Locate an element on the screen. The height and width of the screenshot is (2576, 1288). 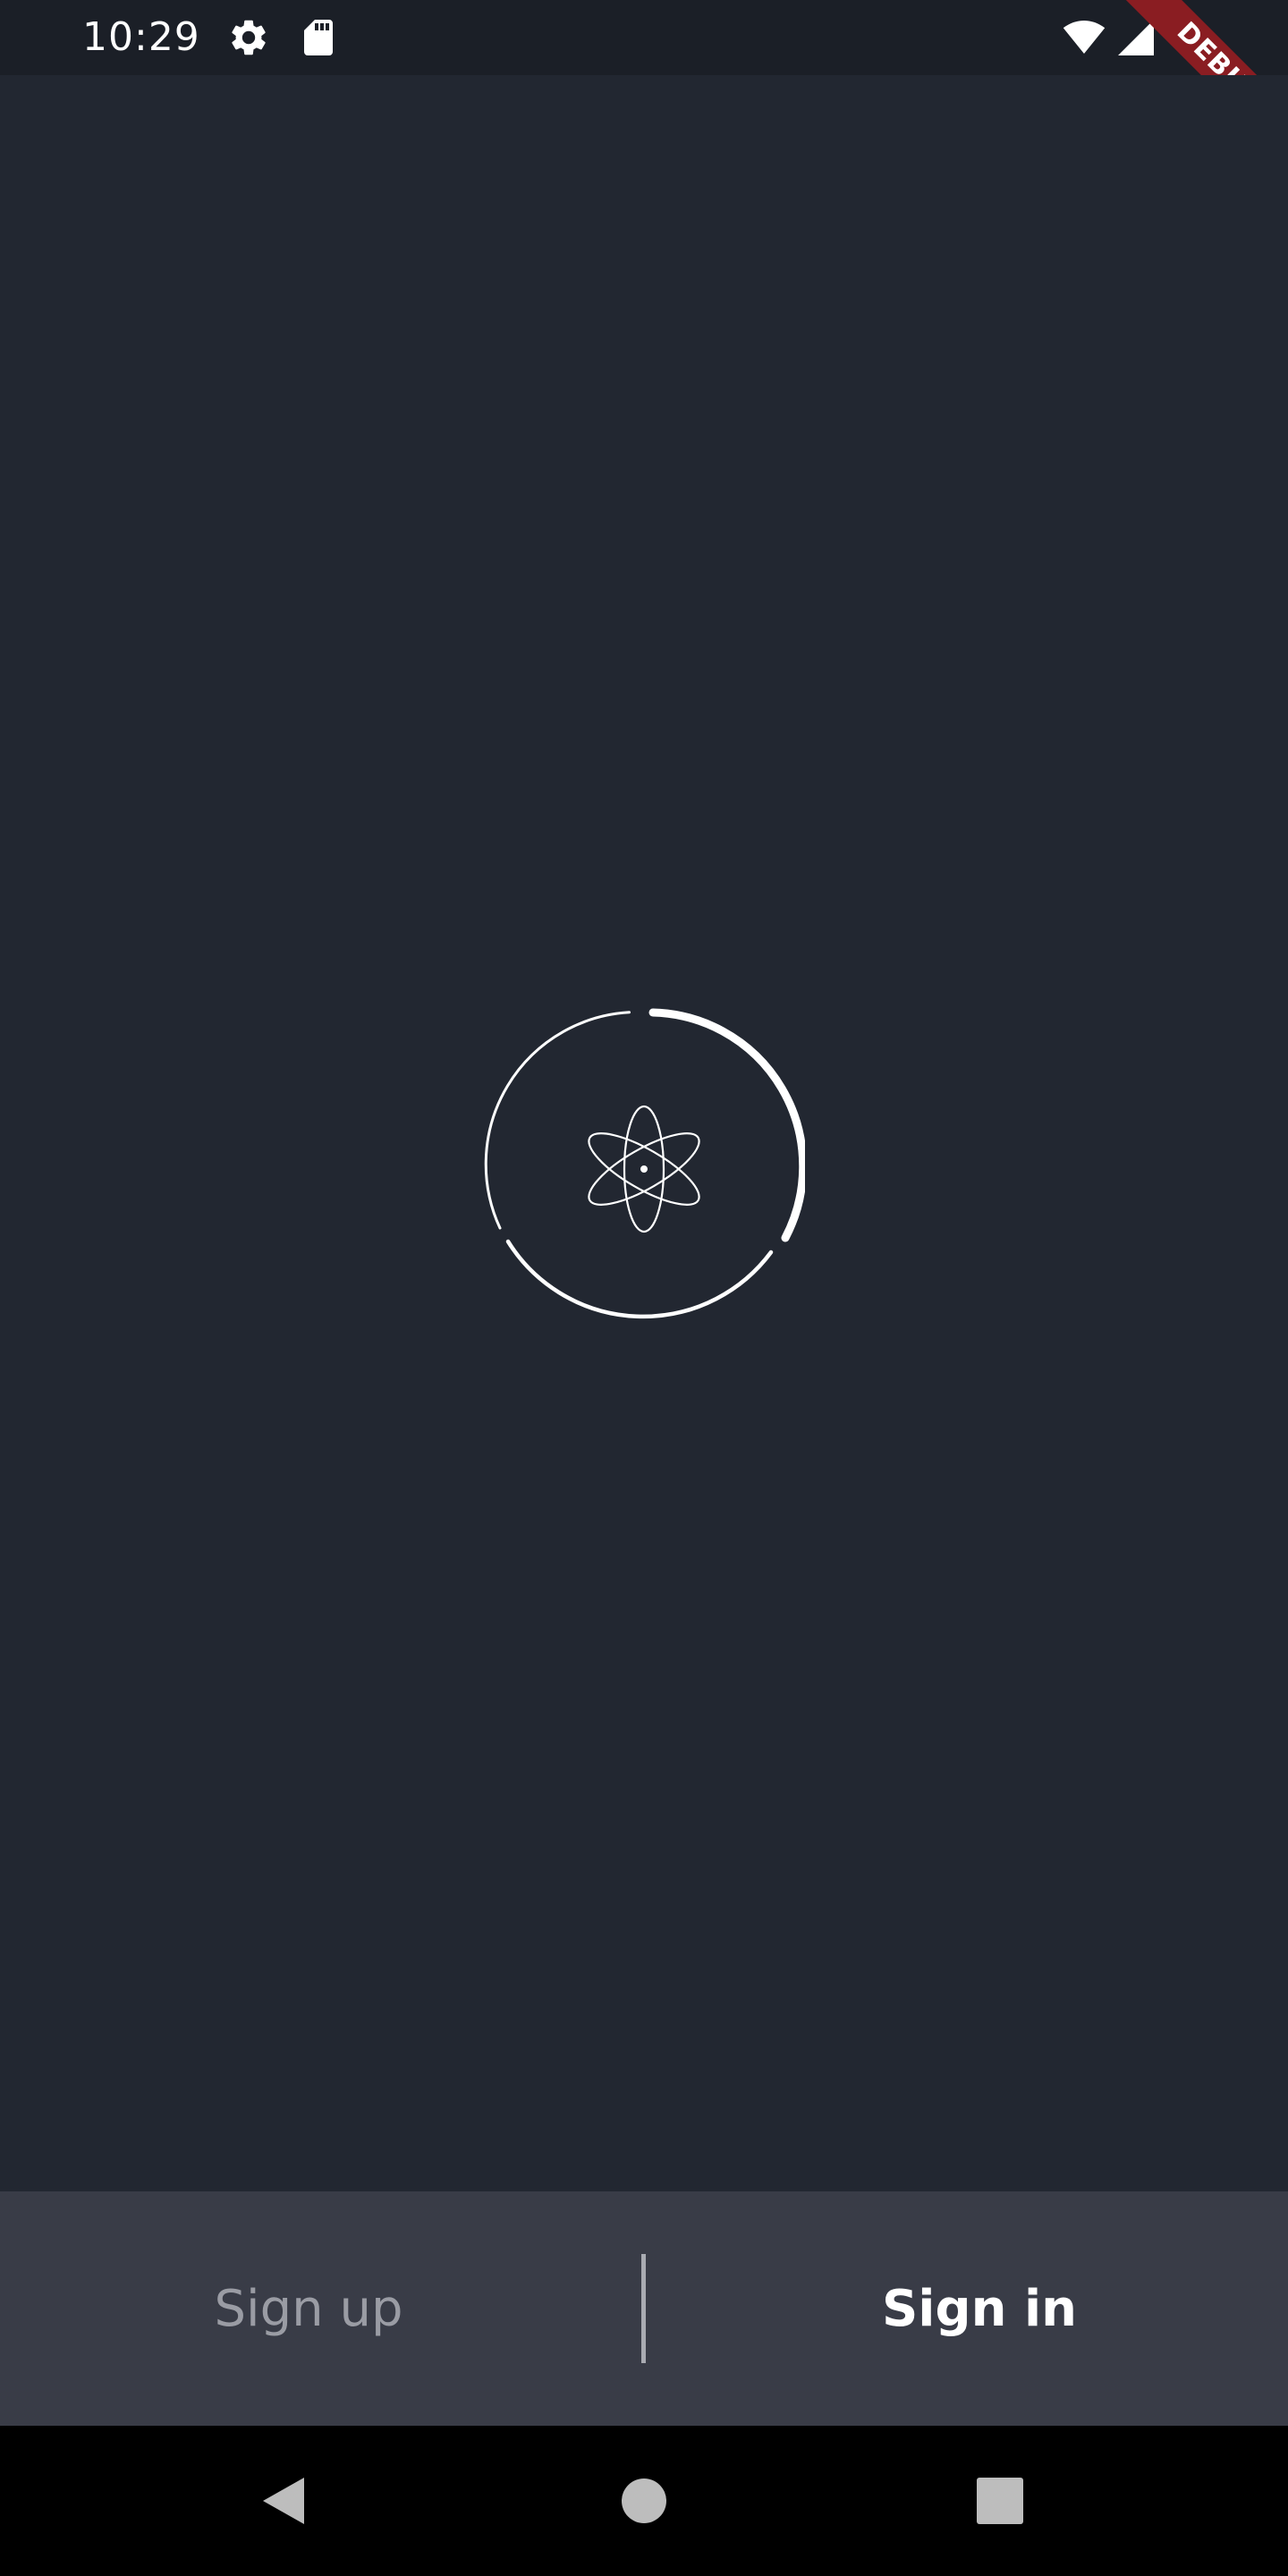
auth-divider is located at coordinates (643, 2308).